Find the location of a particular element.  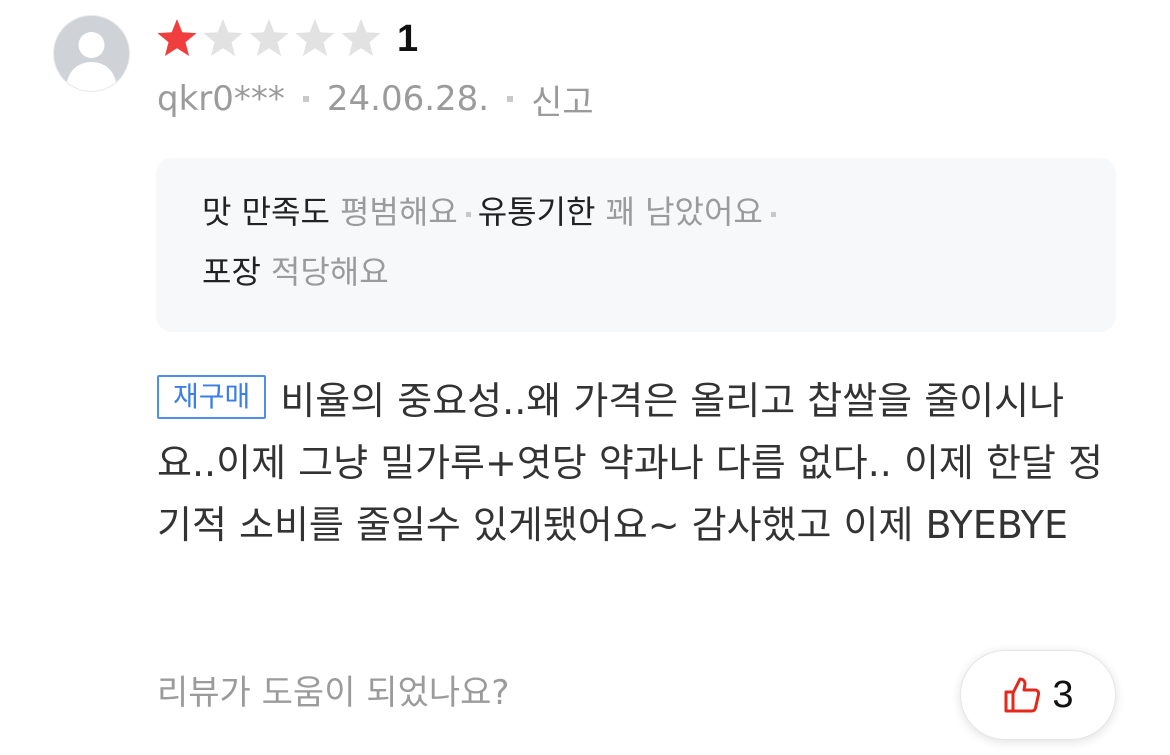

star-filled-icon is located at coordinates (177, 37).